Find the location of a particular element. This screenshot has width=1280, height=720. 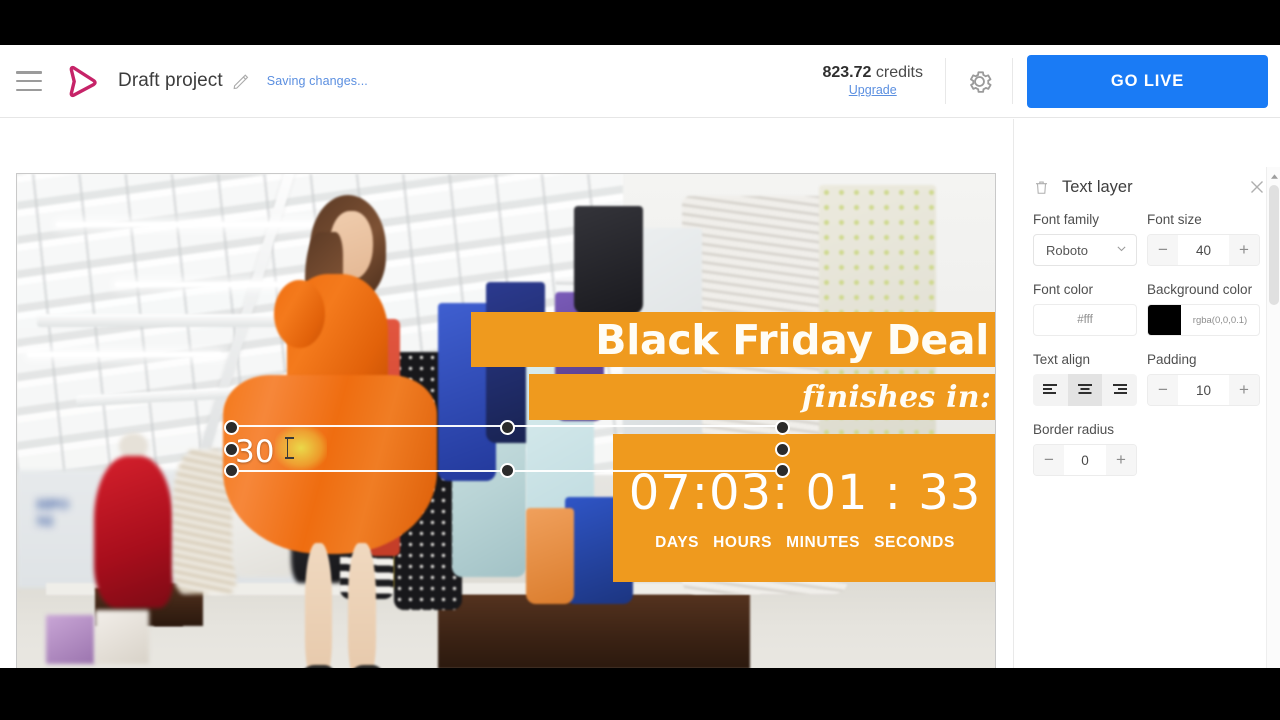

font-size-value: 40 is located at coordinates (1203, 250).